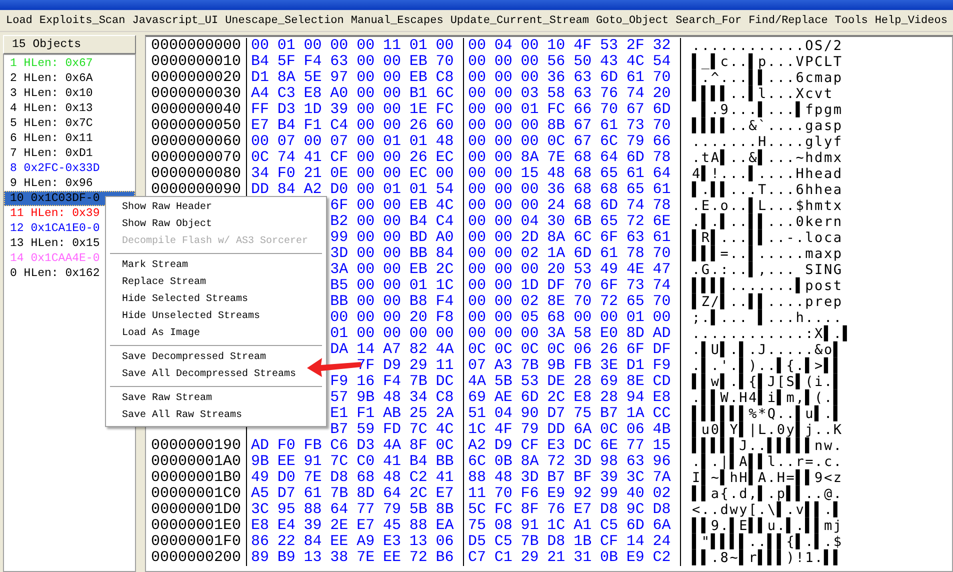 This screenshot has width=953, height=572. Describe the element at coordinates (767, 462) in the screenshot. I see `ascii-text: .▌.|▌A▌▌l..r=.c.` at that location.